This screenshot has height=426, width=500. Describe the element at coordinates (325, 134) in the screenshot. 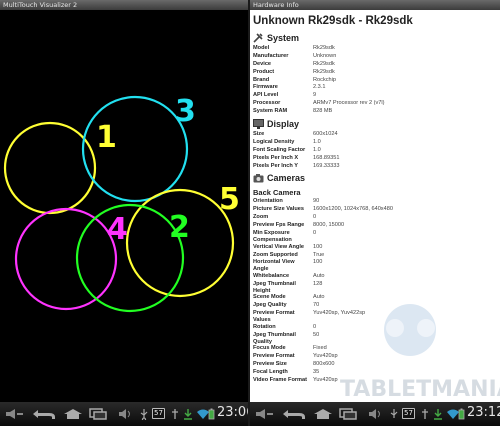

I see `info-value: 600x1024` at that location.